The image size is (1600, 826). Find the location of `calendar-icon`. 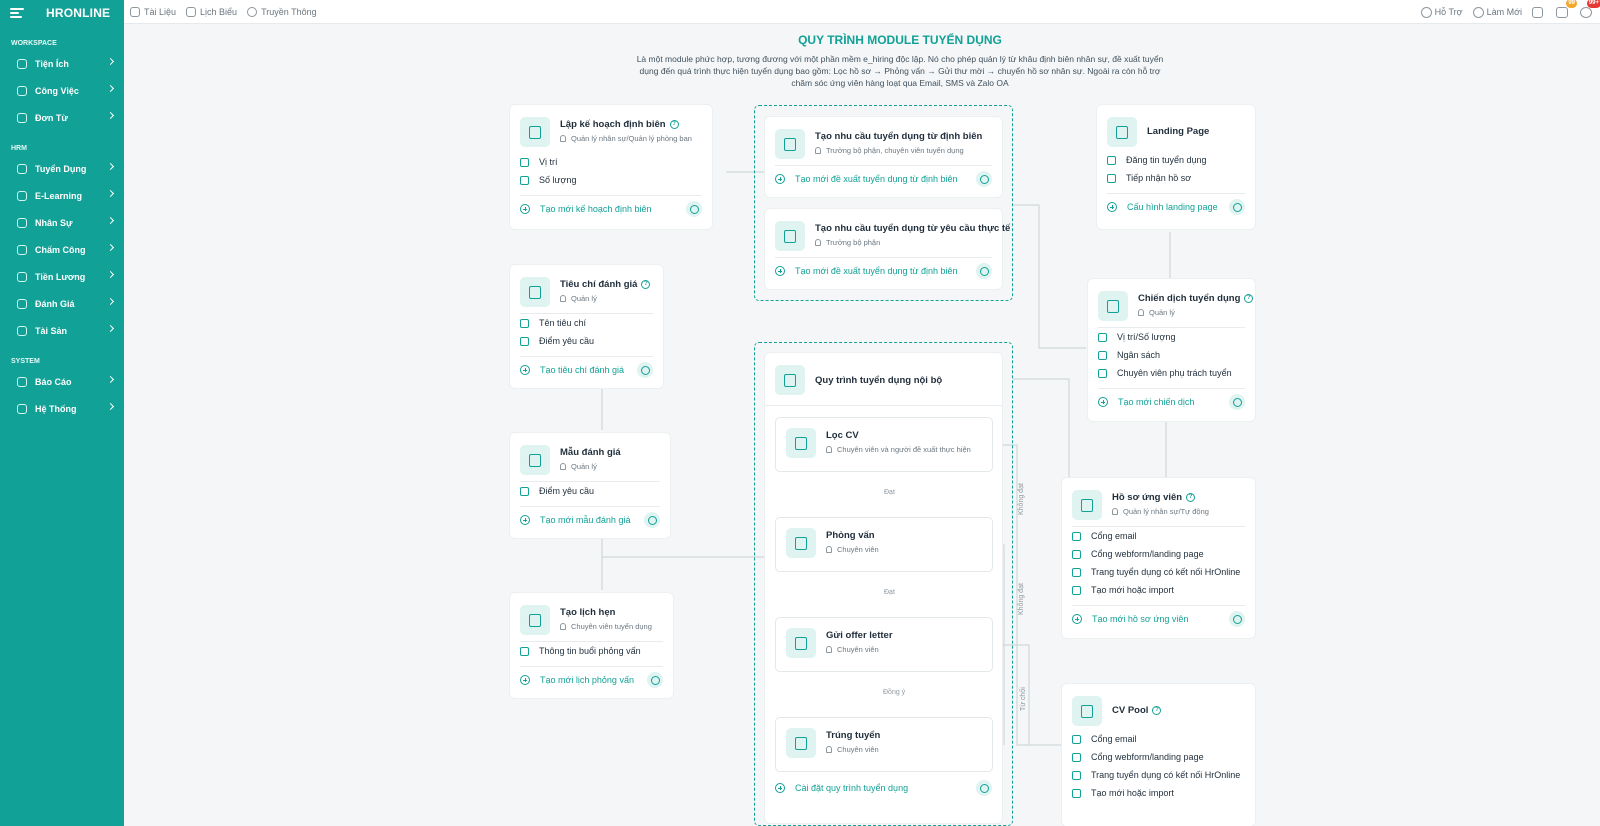

calendar-icon is located at coordinates (191, 11).